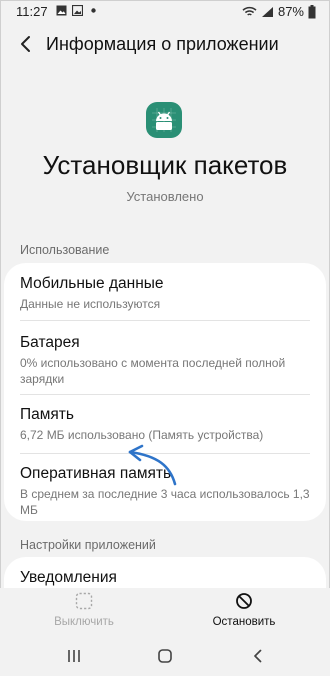  Describe the element at coordinates (50, 342) in the screenshot. I see `list-item-title: Батарея` at that location.